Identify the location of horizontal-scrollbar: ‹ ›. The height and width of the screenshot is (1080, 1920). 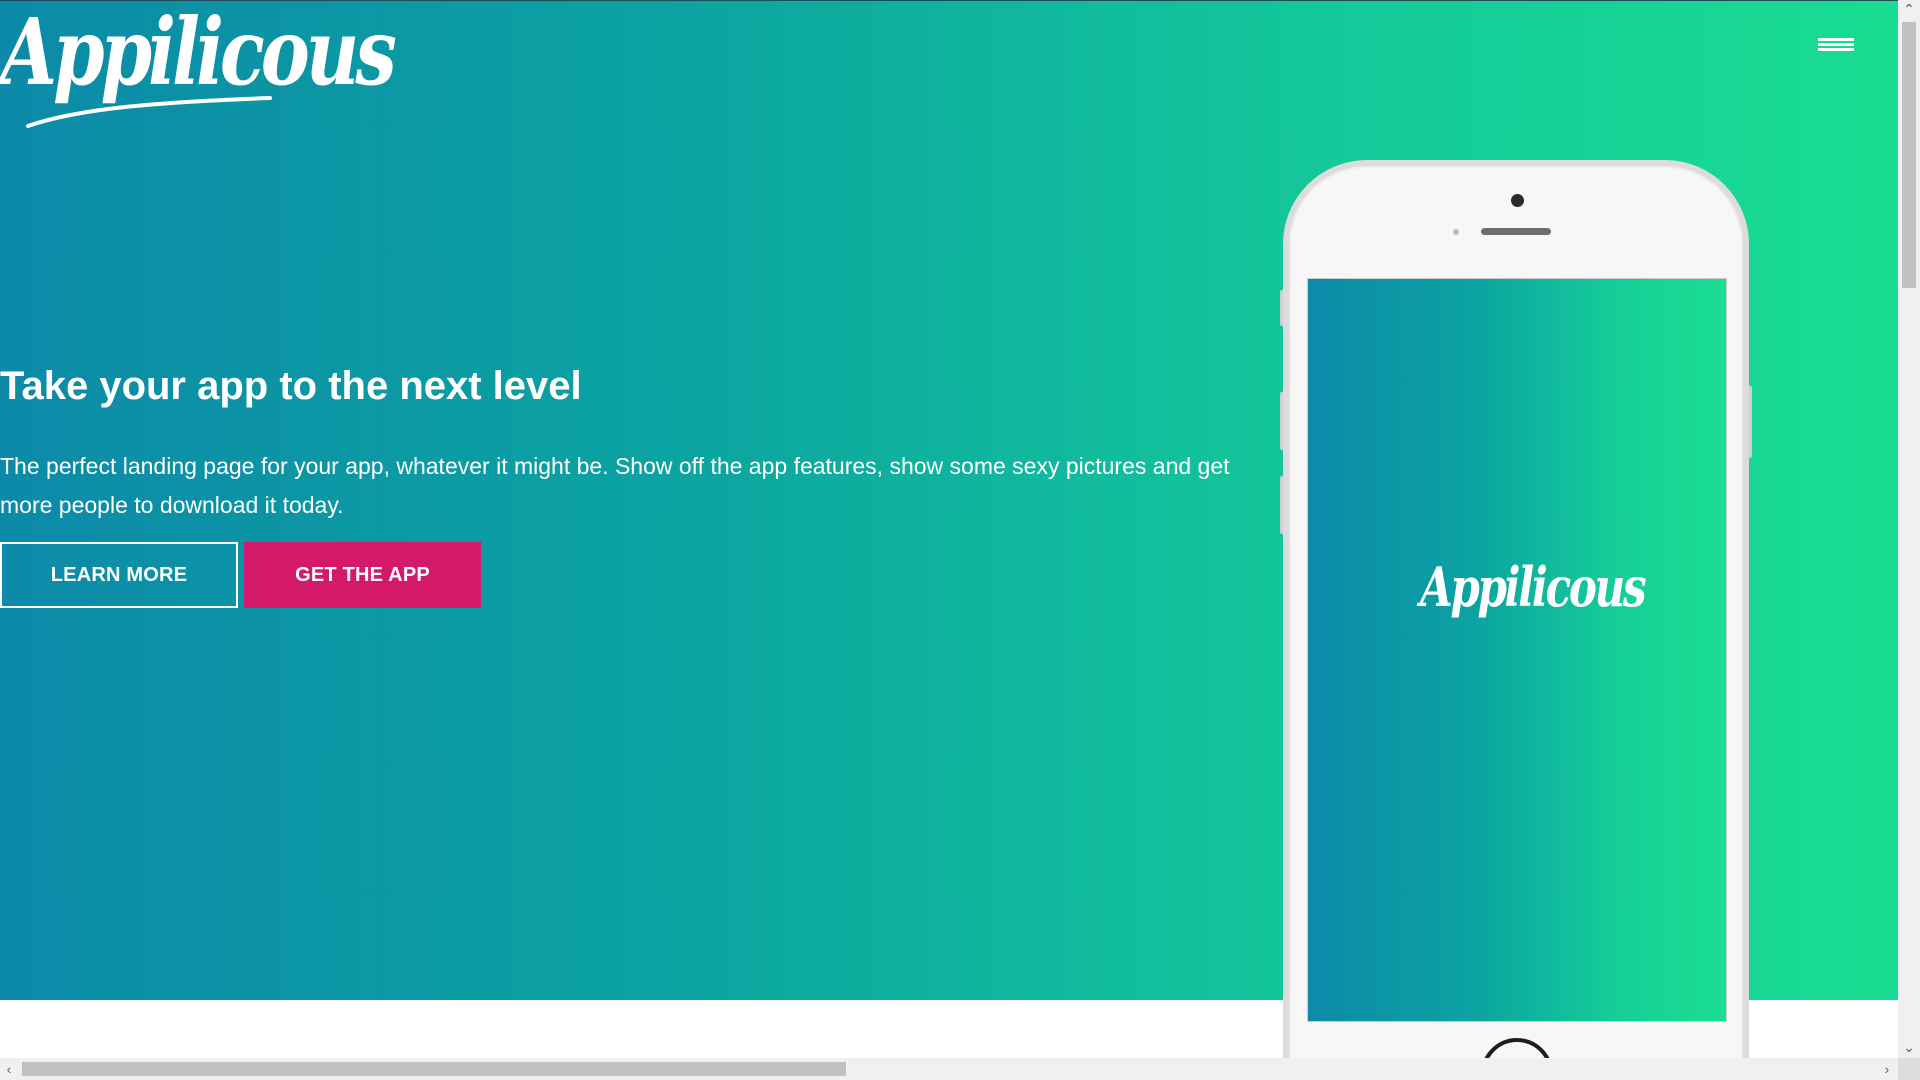
(949, 1069).